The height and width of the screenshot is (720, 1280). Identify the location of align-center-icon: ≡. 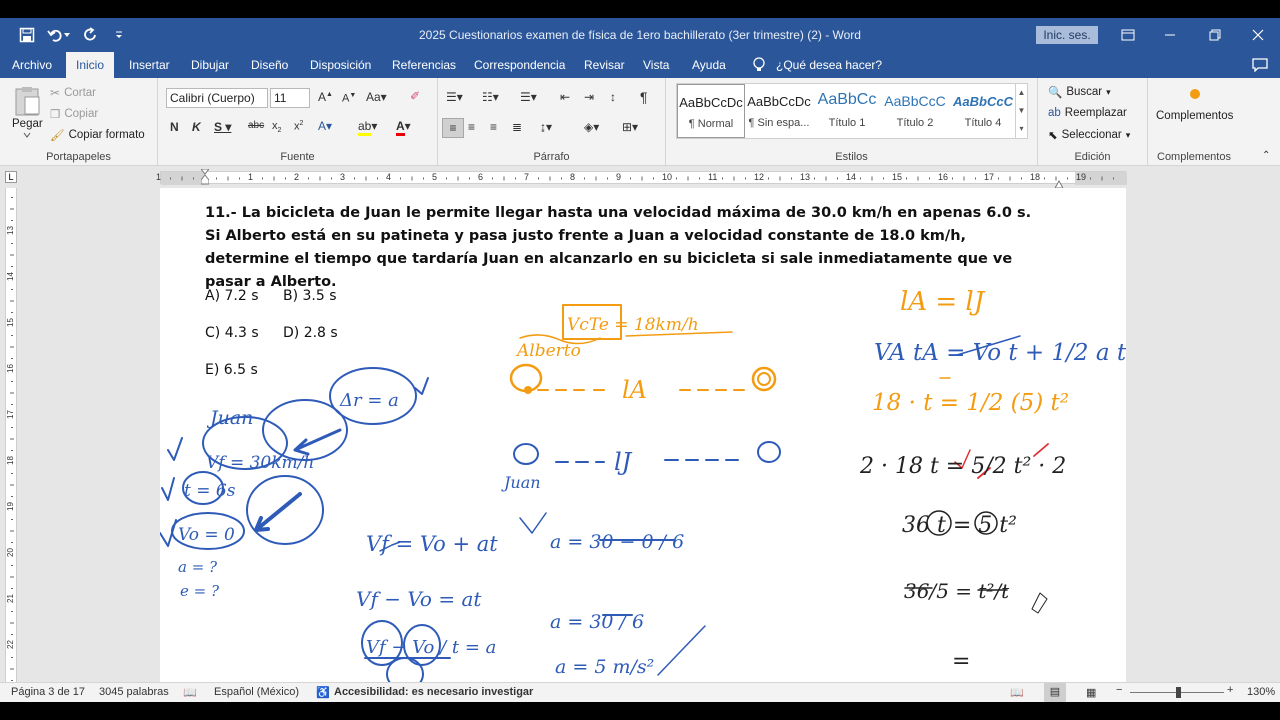
(471, 127).